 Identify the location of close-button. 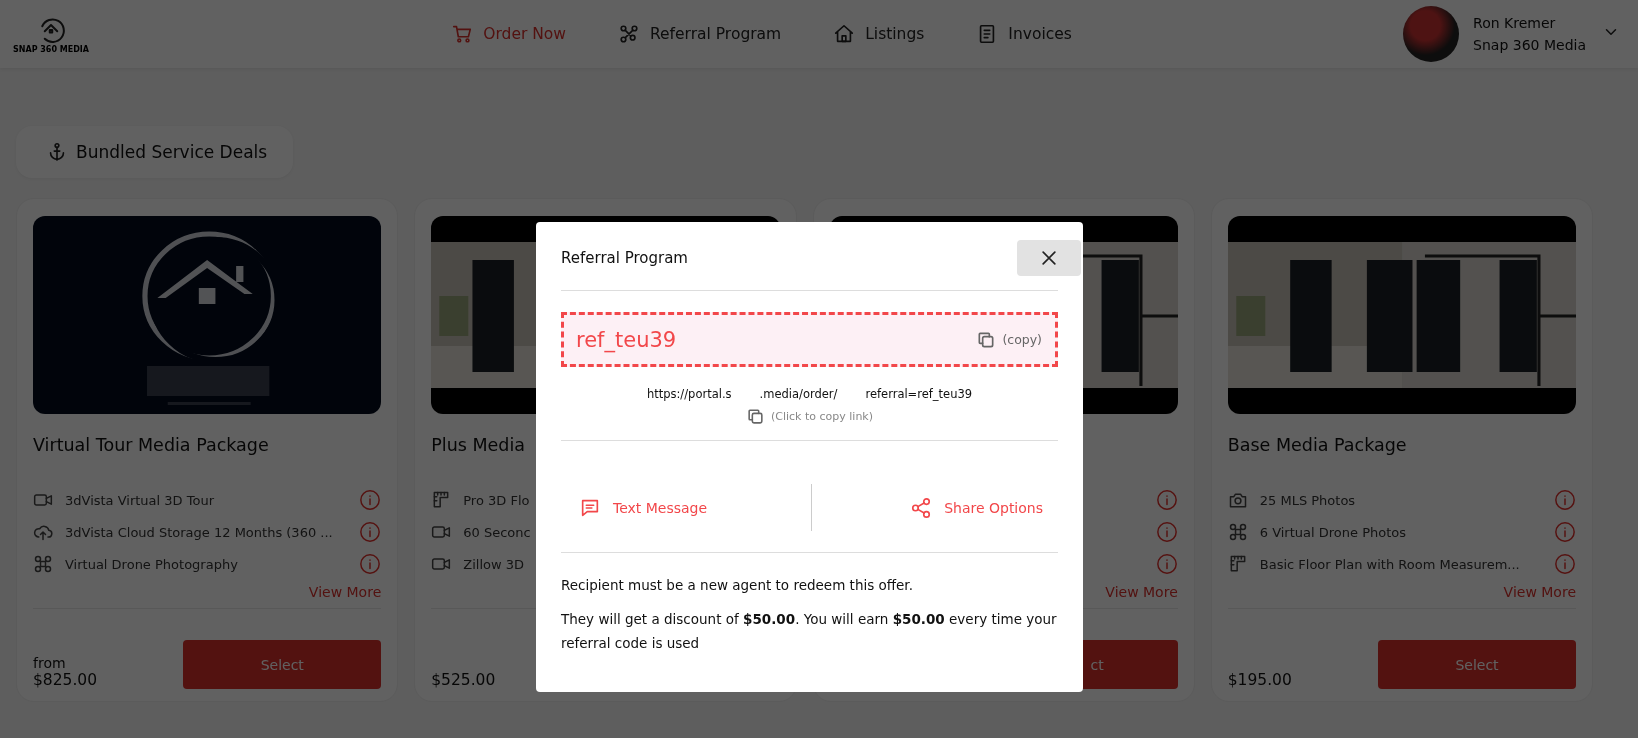
(1049, 258).